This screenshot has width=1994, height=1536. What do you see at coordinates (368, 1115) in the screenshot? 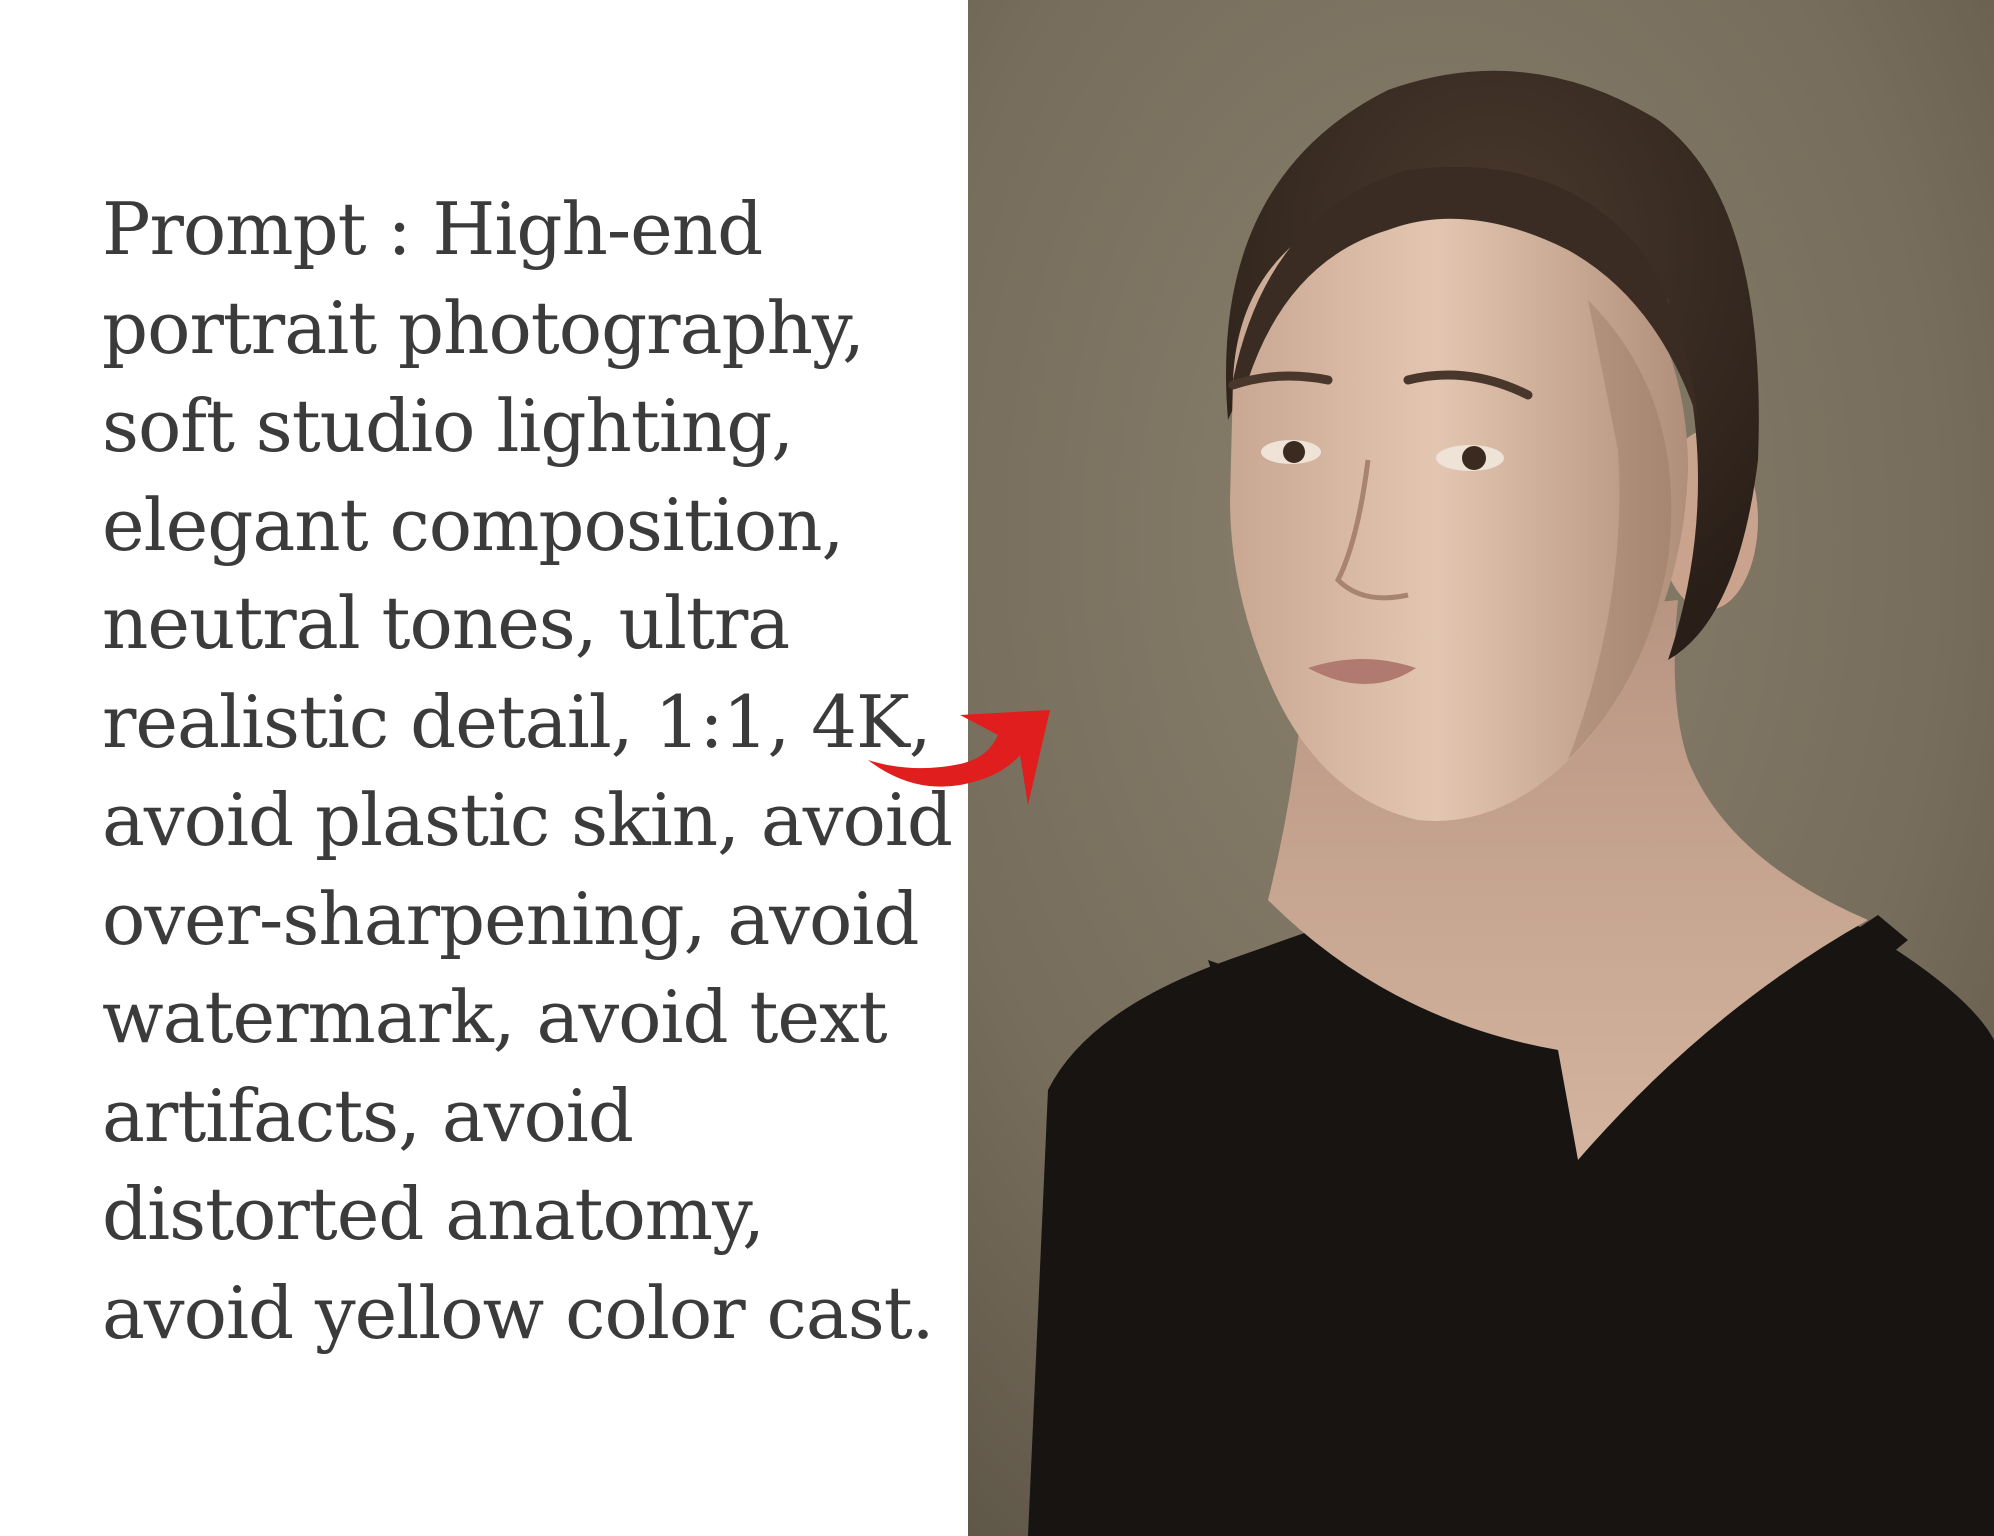
I see `prompt-line: artifacts, avoid` at bounding box center [368, 1115].